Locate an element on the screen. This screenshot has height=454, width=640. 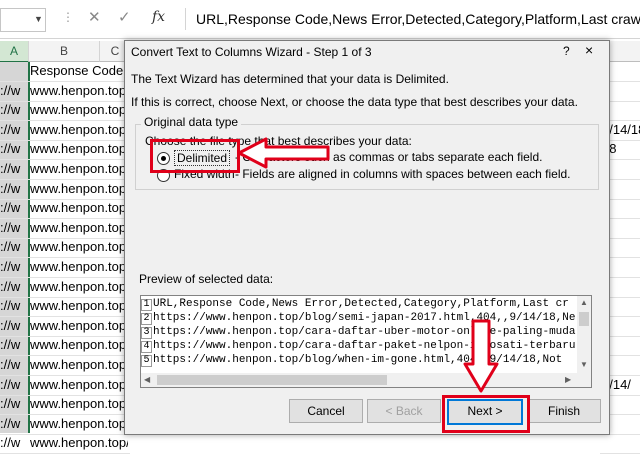
horizontal-scroll-thumb is located at coordinates (272, 380).